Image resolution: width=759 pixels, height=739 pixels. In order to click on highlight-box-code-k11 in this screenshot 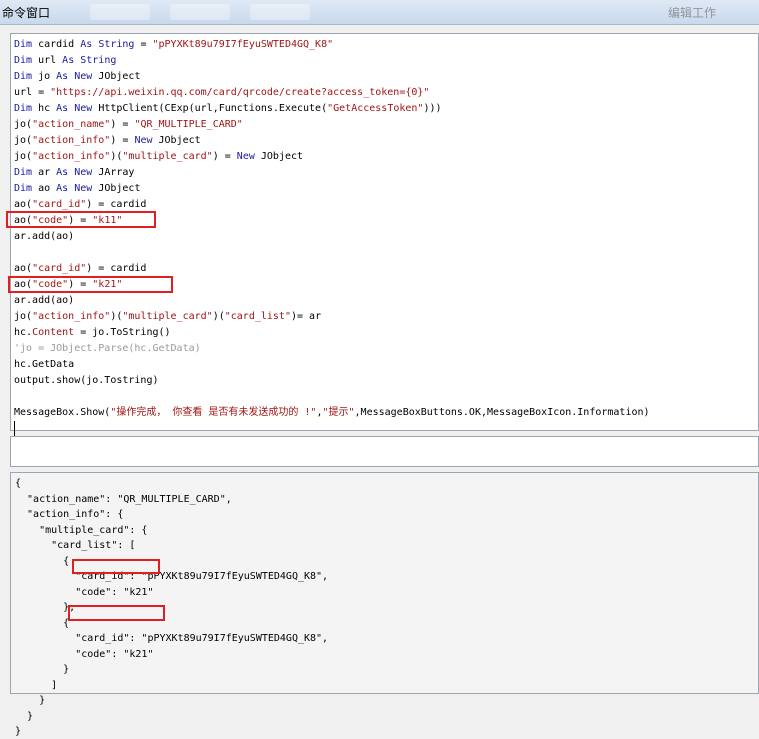, I will do `click(81, 219)`.